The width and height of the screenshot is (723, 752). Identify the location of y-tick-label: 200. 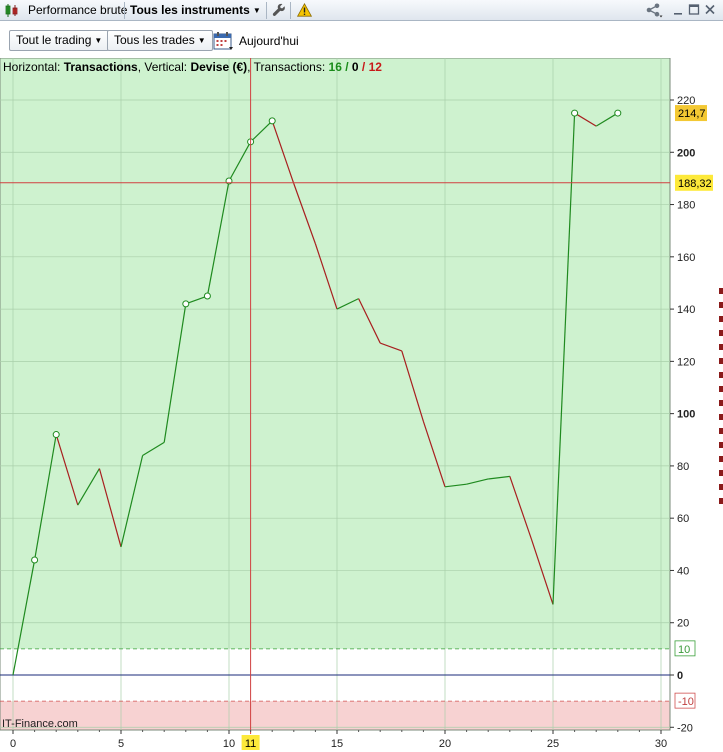
(686, 153).